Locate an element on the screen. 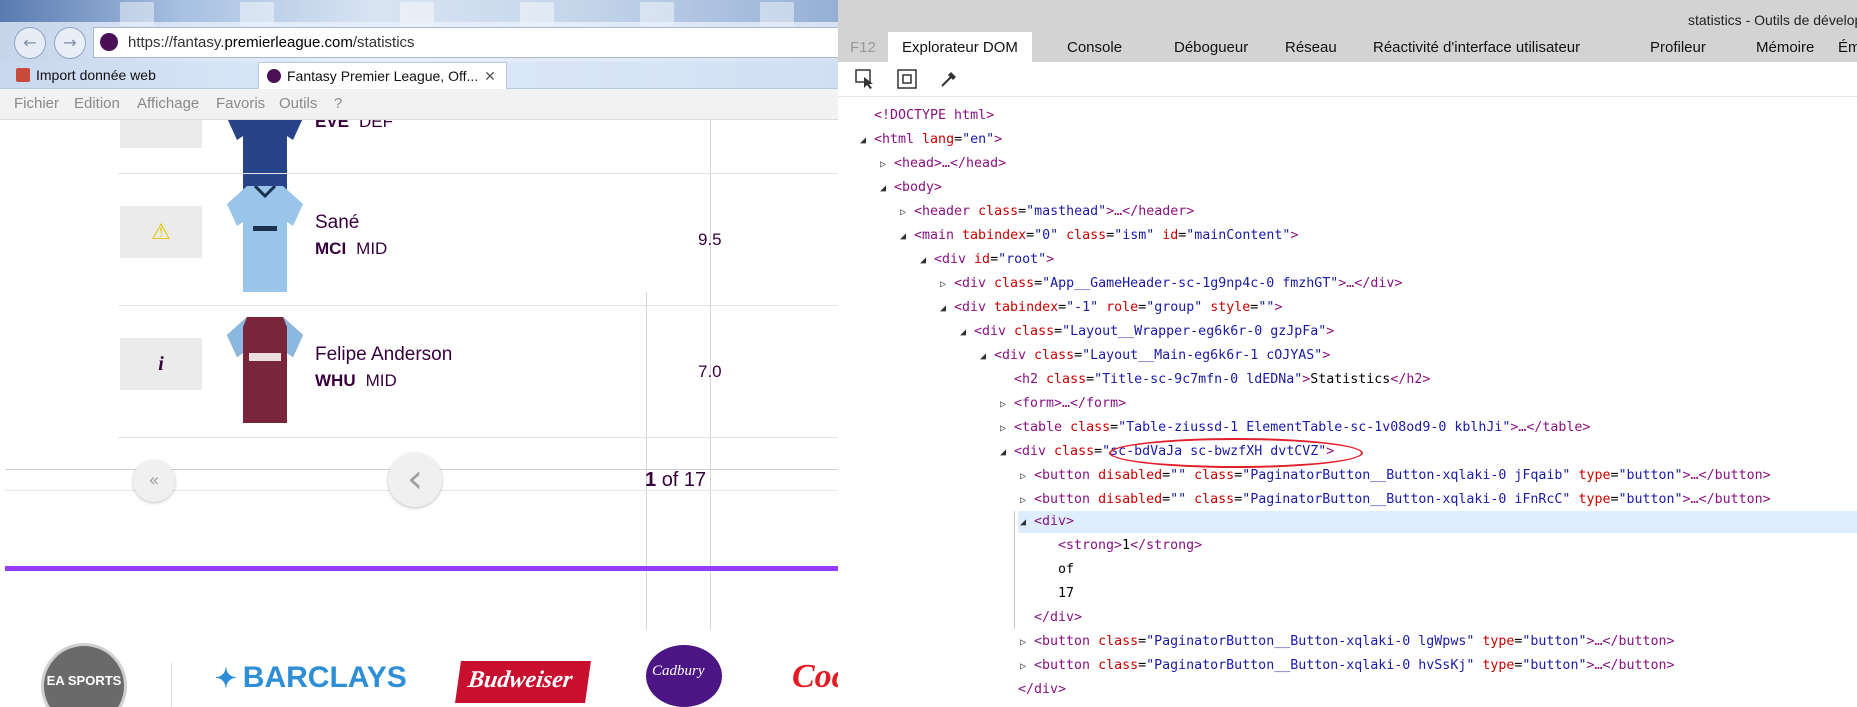 This screenshot has width=1857, height=707. player-info-button: i is located at coordinates (161, 364).